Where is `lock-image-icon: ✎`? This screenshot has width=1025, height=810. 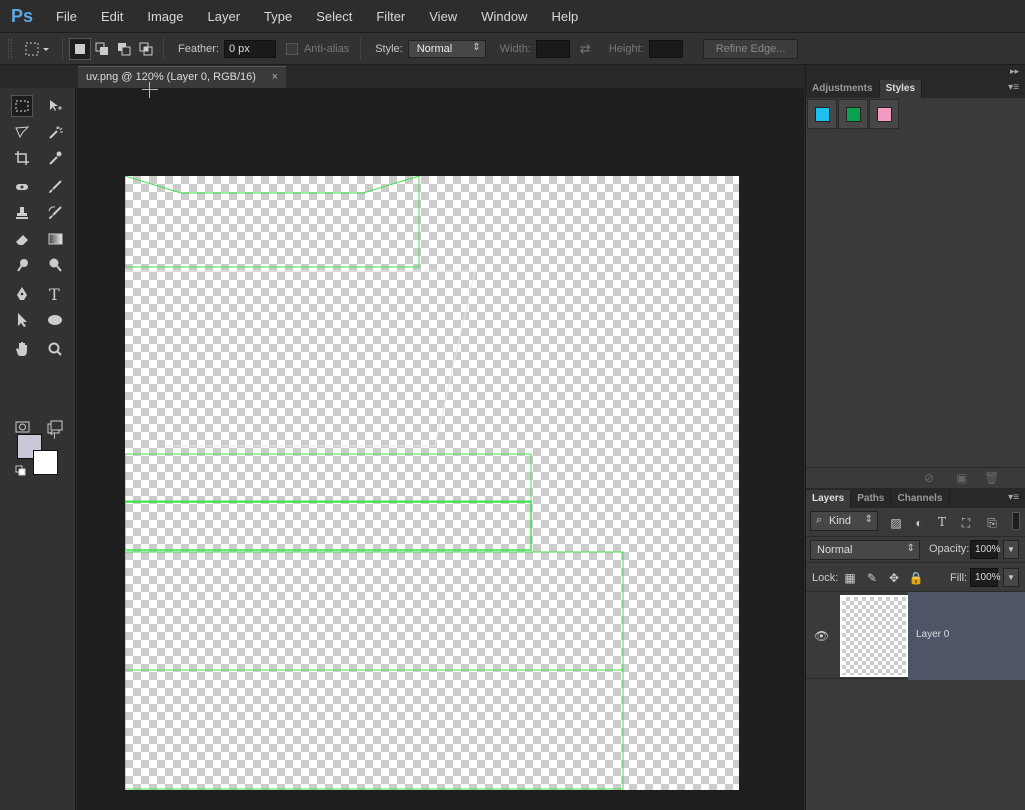 lock-image-icon: ✎ is located at coordinates (872, 578).